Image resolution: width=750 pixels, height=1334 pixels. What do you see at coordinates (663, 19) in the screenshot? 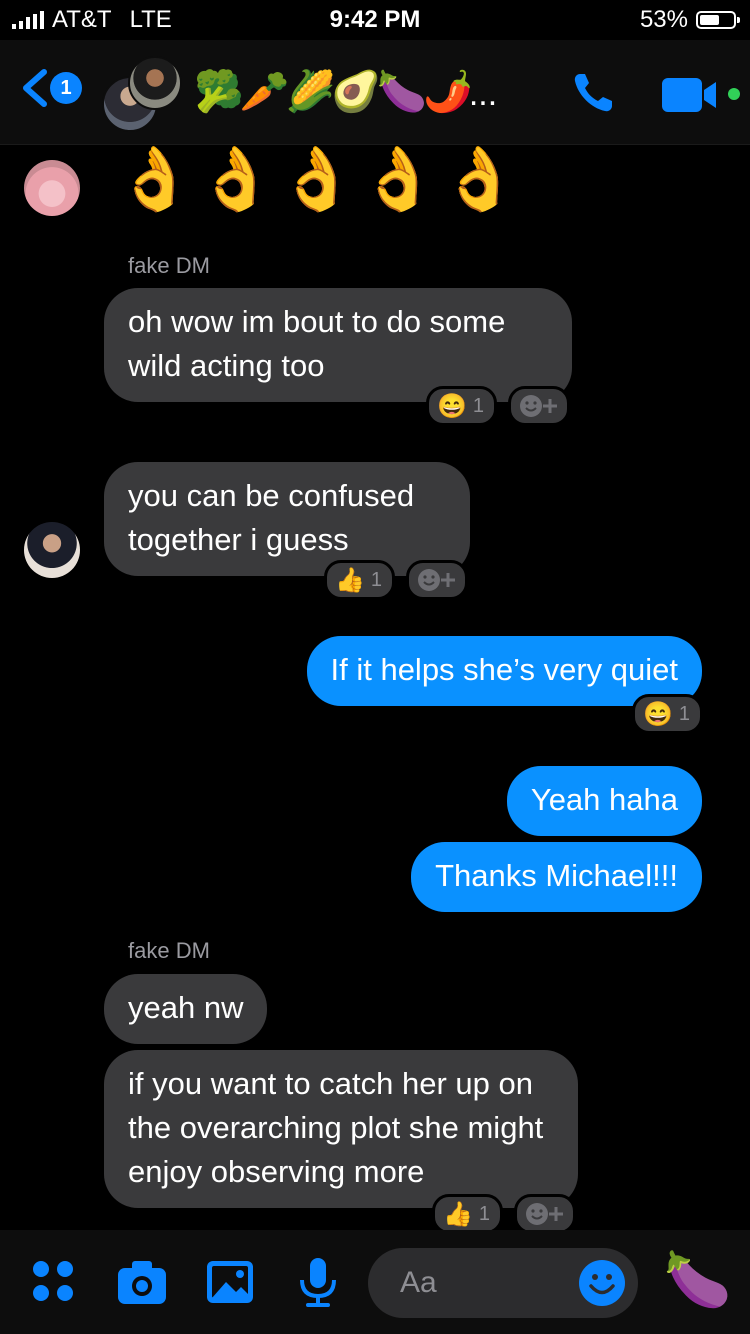
I see `battery-percent: 53%` at bounding box center [663, 19].